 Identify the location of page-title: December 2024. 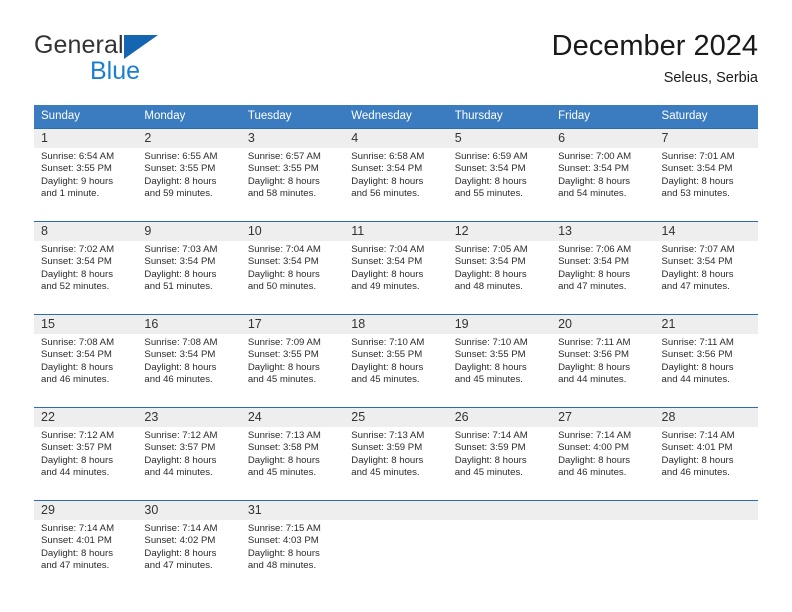
(654, 46).